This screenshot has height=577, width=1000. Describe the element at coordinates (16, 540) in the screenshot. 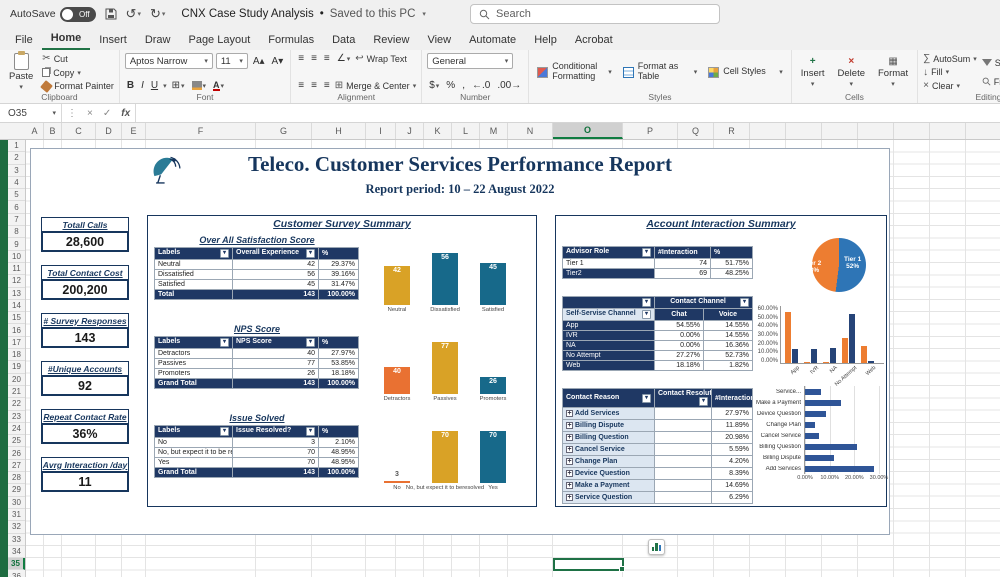

I see `row-header-33: 33` at that location.